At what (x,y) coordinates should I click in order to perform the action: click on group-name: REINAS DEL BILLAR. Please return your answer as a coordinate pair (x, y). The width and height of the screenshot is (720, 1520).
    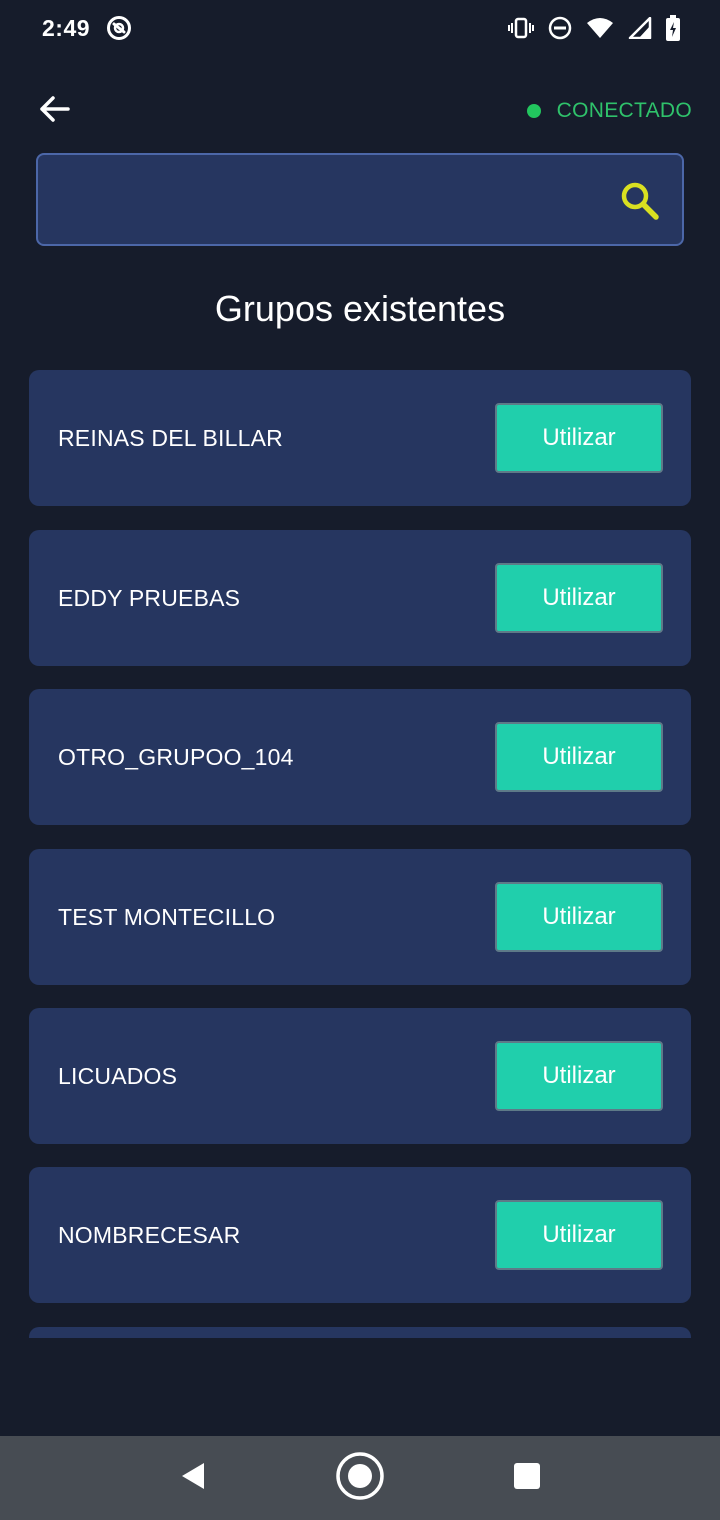
    Looking at the image, I should click on (170, 437).